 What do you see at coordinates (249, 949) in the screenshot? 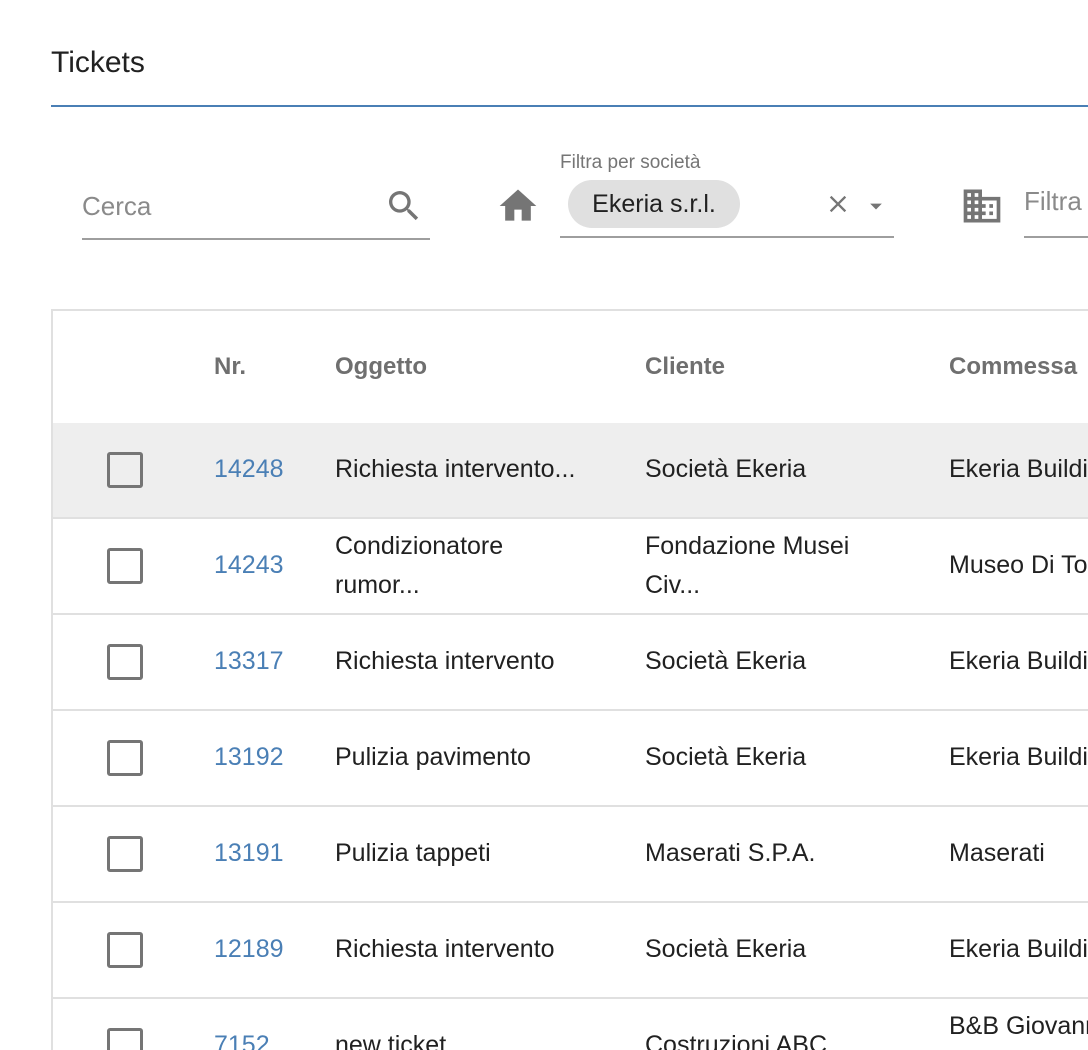
I see `ticket-number-link: 12189` at bounding box center [249, 949].